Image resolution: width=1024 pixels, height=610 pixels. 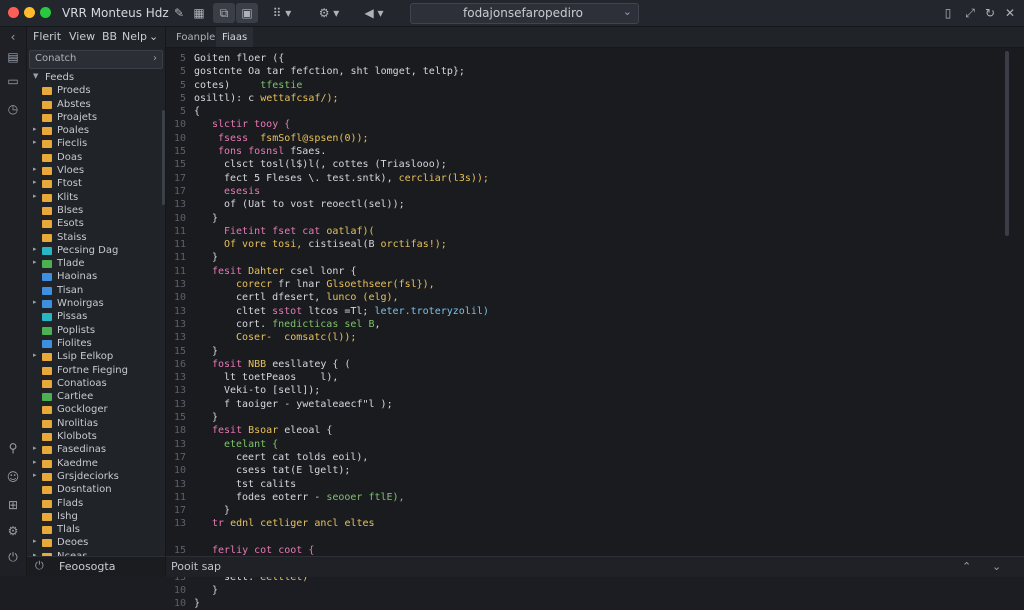 What do you see at coordinates (13, 448) in the screenshot?
I see `search-icon: ⚲` at bounding box center [13, 448].